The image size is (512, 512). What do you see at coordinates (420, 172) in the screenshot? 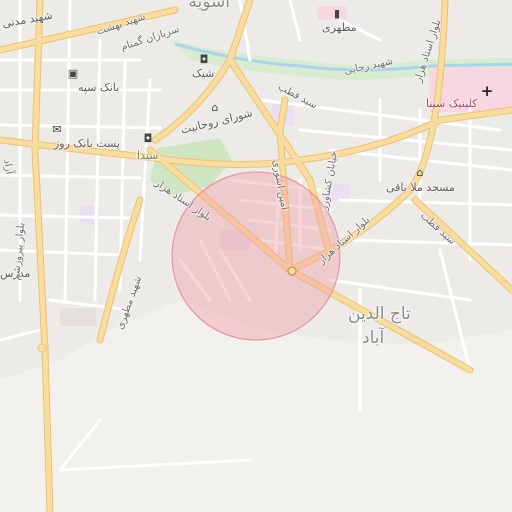
I see `mosque-icon: ⌂` at bounding box center [420, 172].